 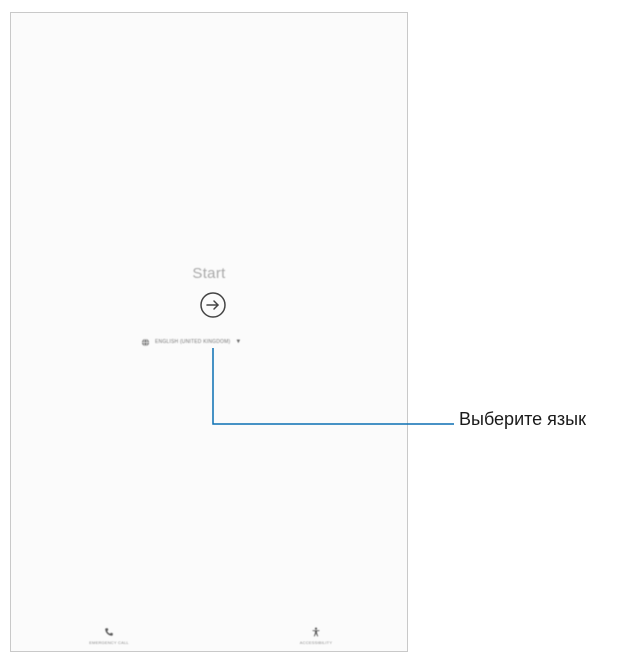 What do you see at coordinates (109, 632) in the screenshot?
I see `phone-icon` at bounding box center [109, 632].